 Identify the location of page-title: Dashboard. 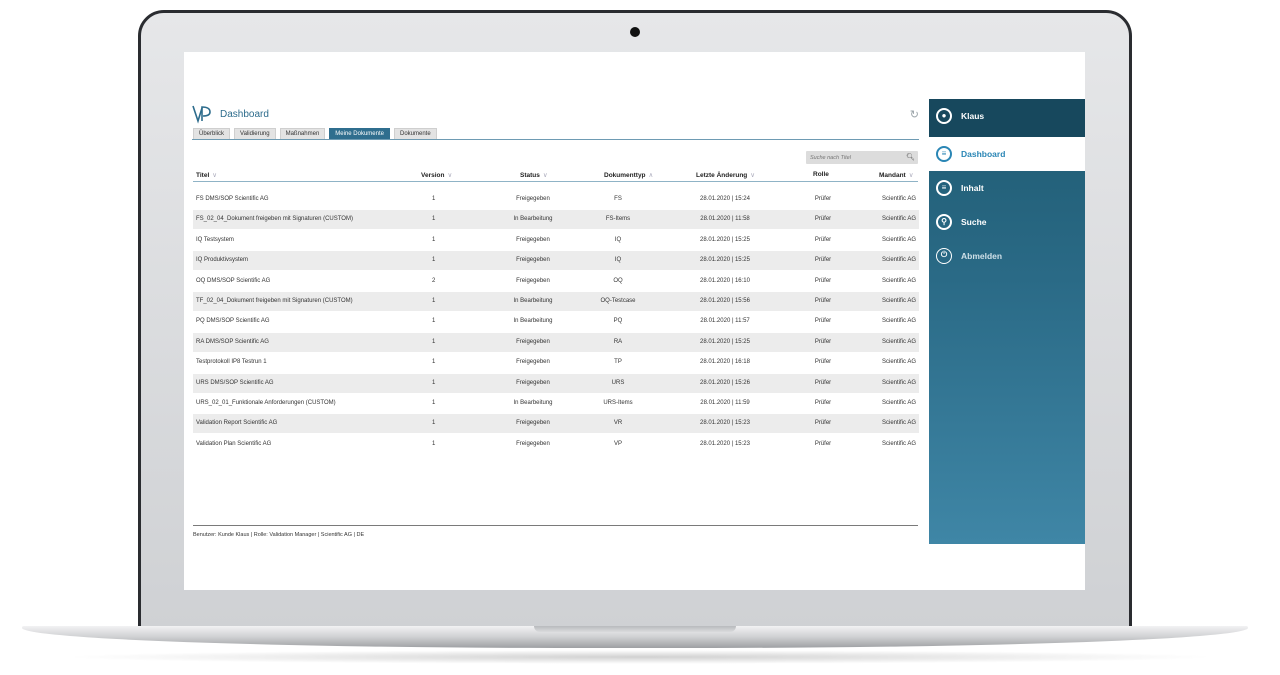
(244, 114).